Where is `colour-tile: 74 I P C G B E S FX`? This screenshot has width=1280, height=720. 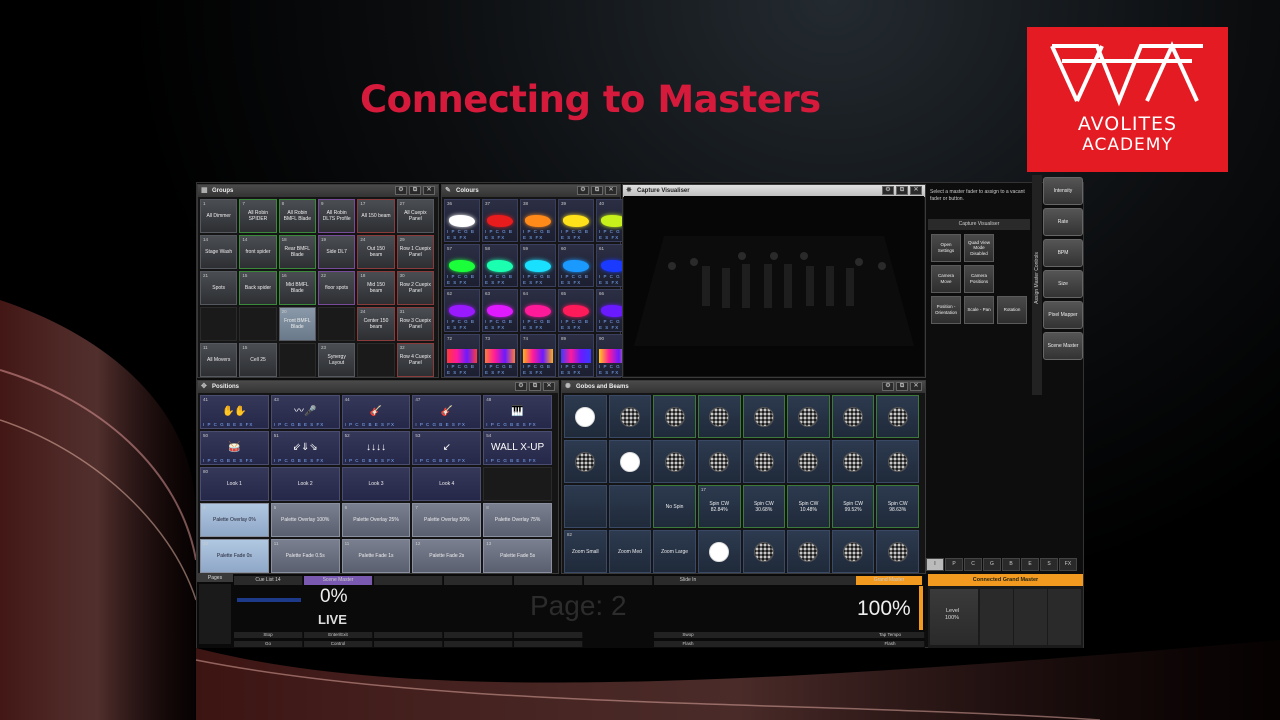
colour-tile: 74 I P C G B E S FX is located at coordinates (538, 355).